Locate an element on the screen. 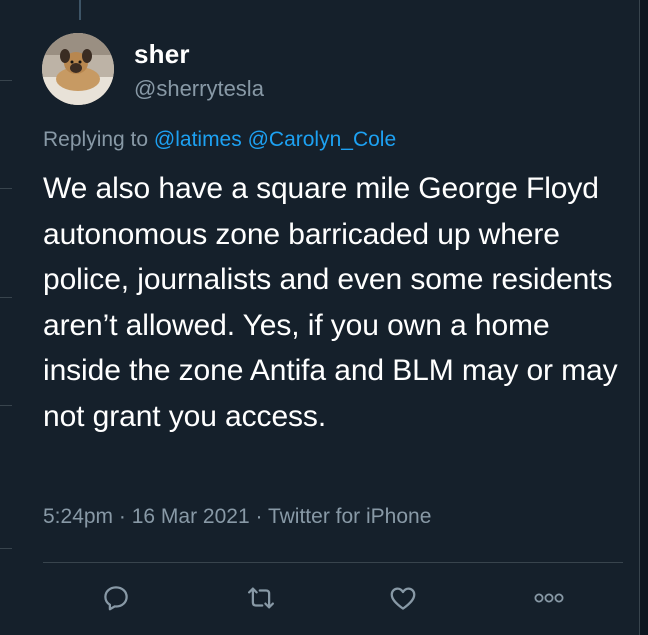 This screenshot has width=648, height=635. more-button is located at coordinates (549, 598).